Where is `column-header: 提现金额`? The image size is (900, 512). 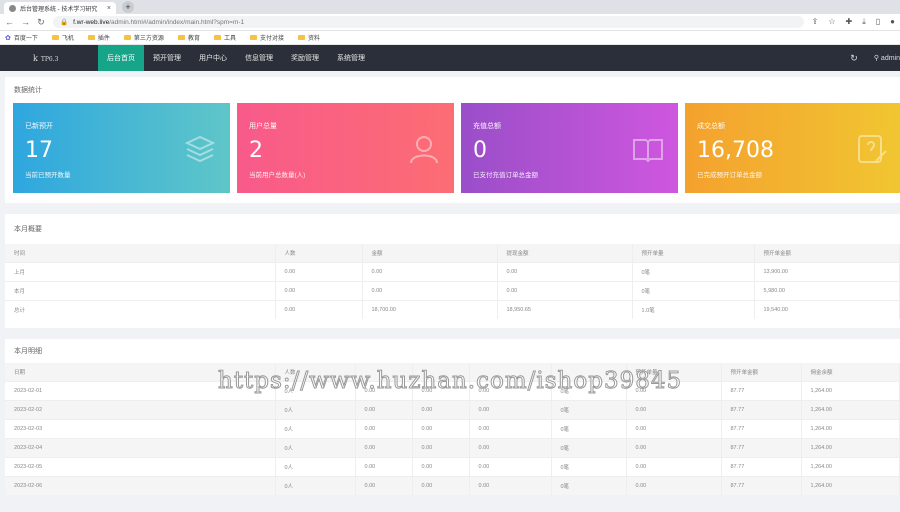
column-header: 提现金额 is located at coordinates (565, 253).